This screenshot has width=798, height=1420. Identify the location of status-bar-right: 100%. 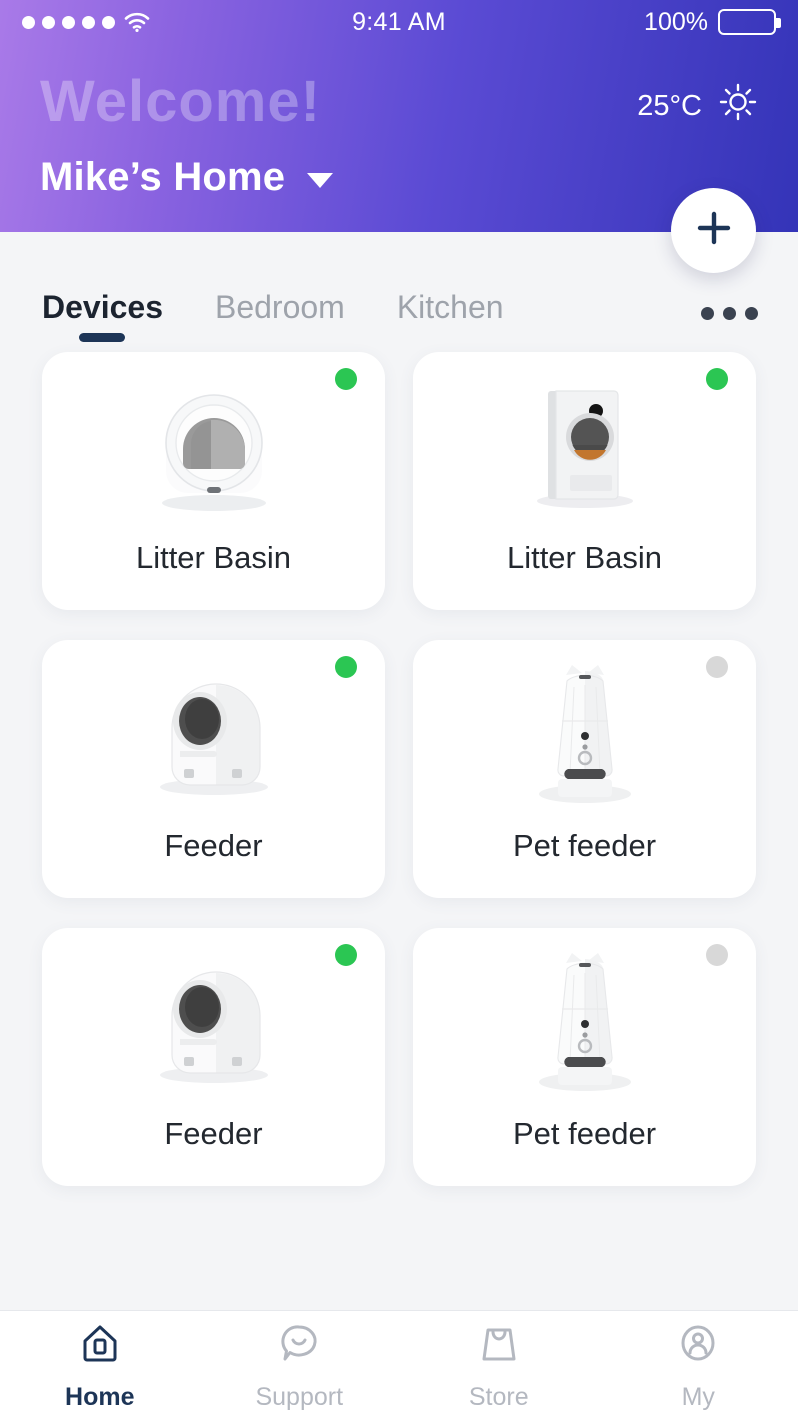
(712, 22).